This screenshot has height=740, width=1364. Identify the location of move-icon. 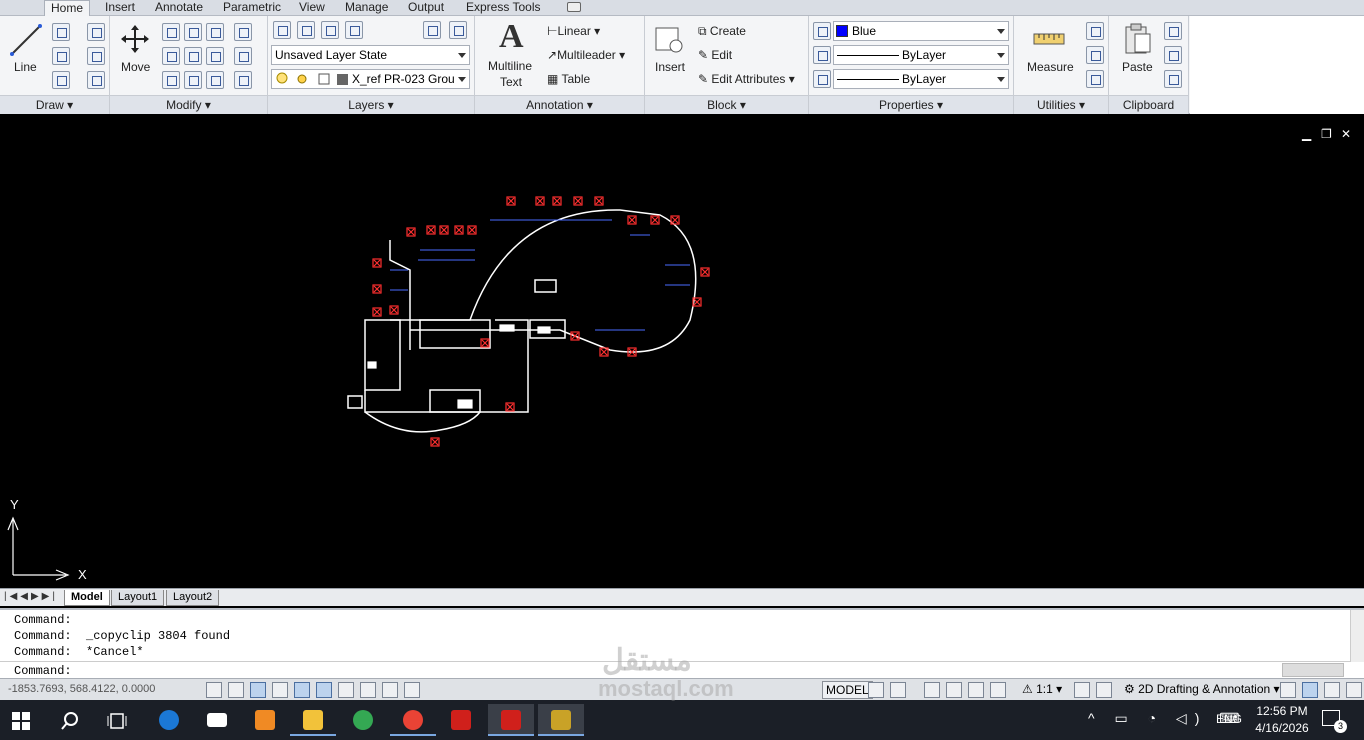
(135, 39).